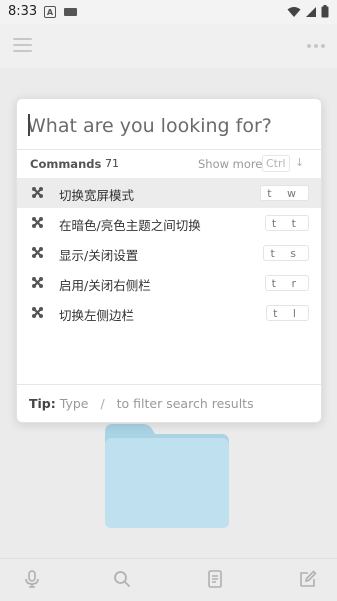 Image resolution: width=337 pixels, height=601 pixels. I want to click on keyboard-icon, so click(70, 12).